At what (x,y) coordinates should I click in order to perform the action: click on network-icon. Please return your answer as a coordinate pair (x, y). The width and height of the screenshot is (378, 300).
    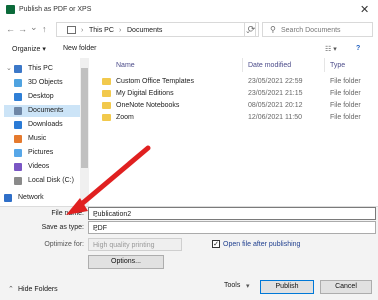
    Looking at the image, I should click on (8, 198).